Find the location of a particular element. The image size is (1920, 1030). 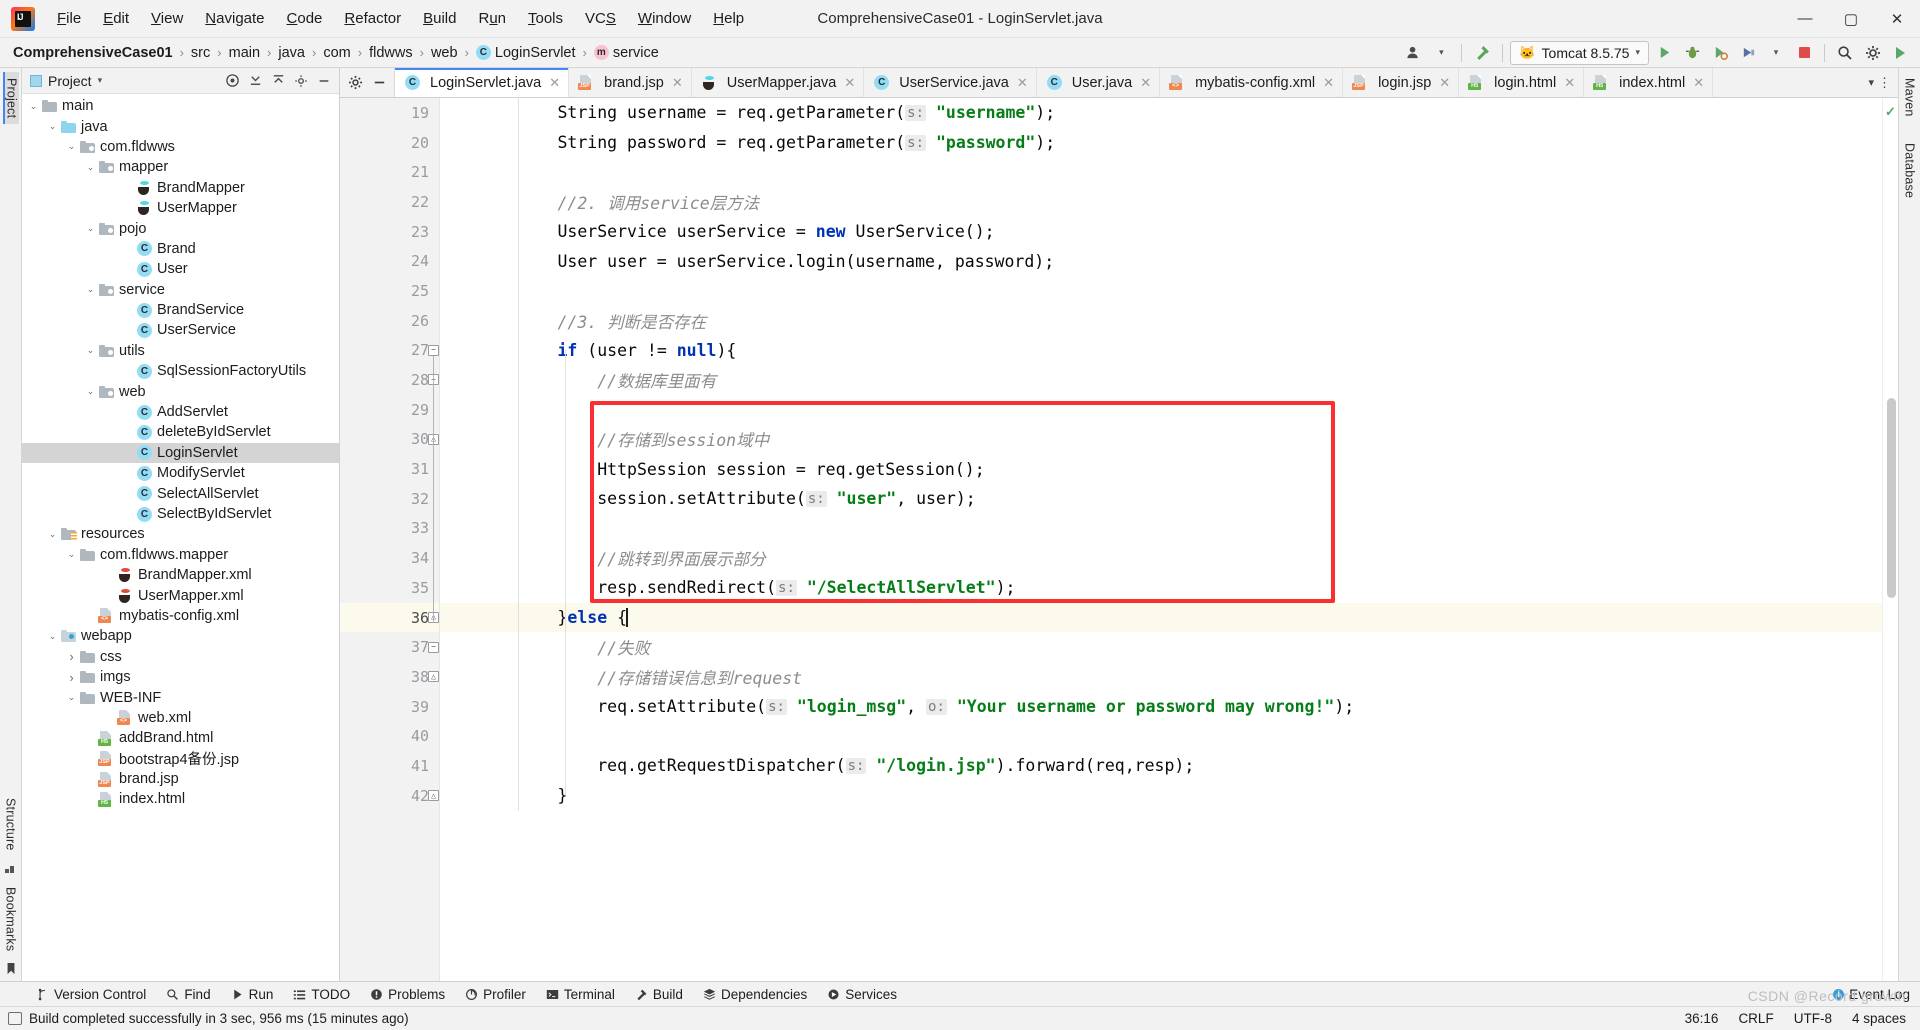

code-line-34: //跳转到界面展示部分 is located at coordinates (1161, 558).